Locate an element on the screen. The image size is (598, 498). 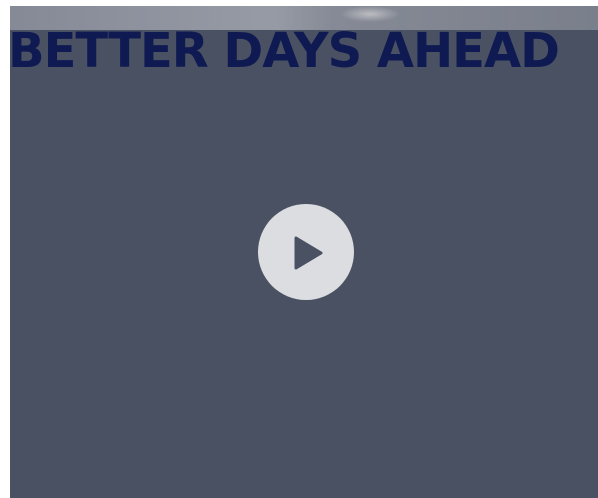
play-button is located at coordinates (306, 252).